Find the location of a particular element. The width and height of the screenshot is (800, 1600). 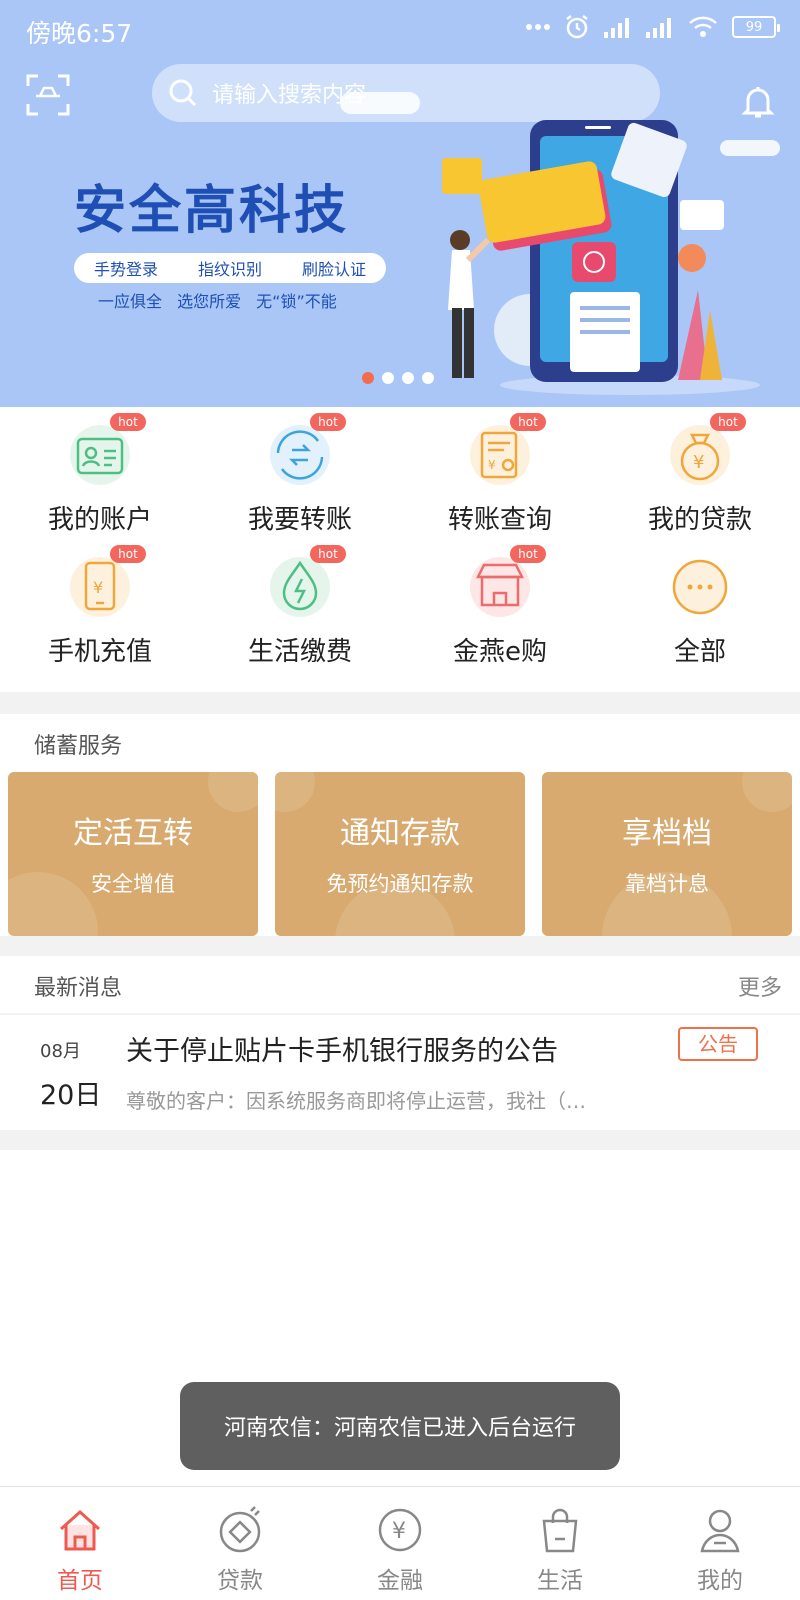

grid-item-label: 我的账户 is located at coordinates (99, 520).